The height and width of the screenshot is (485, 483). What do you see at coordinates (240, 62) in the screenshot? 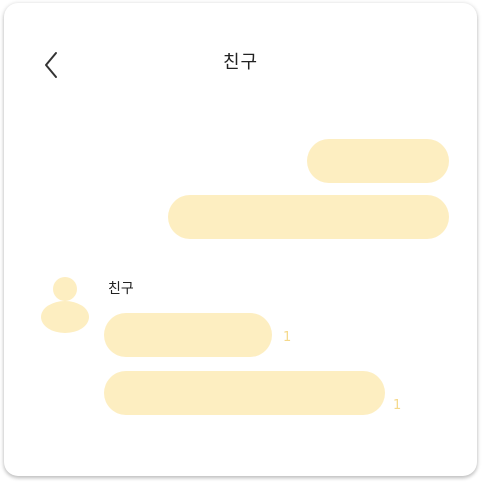
I see `chat-title: 친구` at bounding box center [240, 62].